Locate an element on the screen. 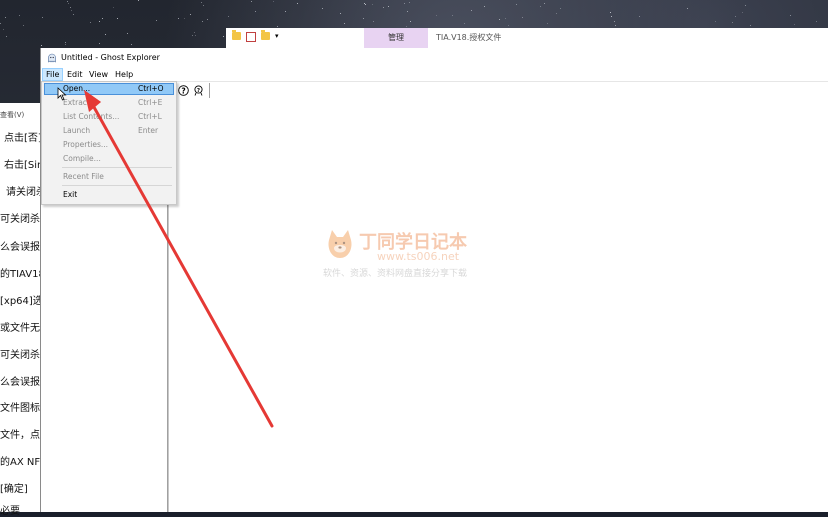 The height and width of the screenshot is (517, 828). menu-help: Help is located at coordinates (124, 74).